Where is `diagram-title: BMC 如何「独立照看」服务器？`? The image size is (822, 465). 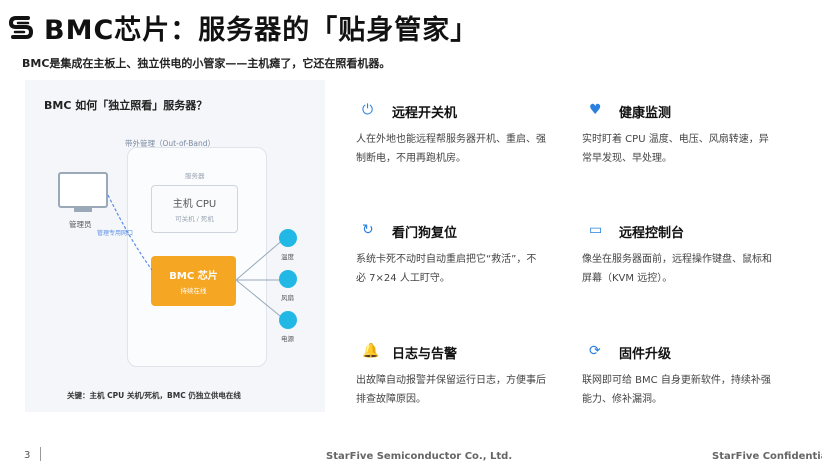 diagram-title: BMC 如何「独立照看」服务器？ is located at coordinates (126, 105).